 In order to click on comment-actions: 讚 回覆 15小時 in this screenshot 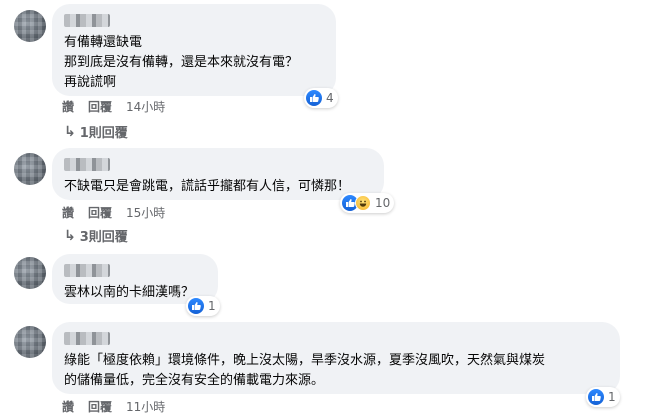, I will do `click(113, 212)`.